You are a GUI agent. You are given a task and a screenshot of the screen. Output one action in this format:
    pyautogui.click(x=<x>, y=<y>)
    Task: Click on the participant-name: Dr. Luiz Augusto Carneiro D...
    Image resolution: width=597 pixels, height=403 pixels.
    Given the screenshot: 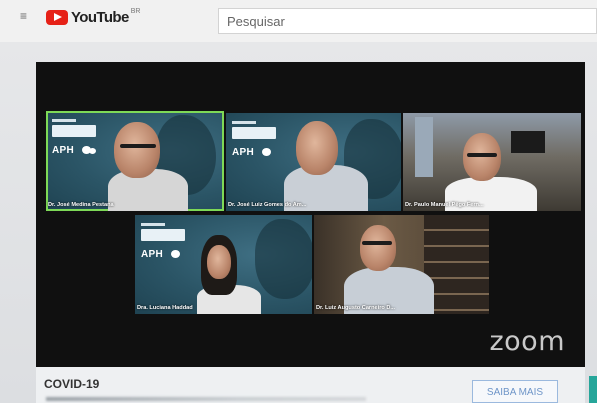 What is the action you would take?
    pyautogui.click(x=356, y=308)
    